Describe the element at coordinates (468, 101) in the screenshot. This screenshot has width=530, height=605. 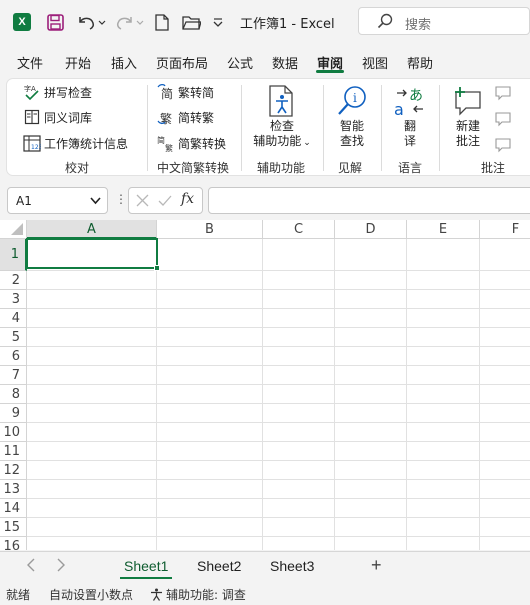
I see `new-comment-icon` at that location.